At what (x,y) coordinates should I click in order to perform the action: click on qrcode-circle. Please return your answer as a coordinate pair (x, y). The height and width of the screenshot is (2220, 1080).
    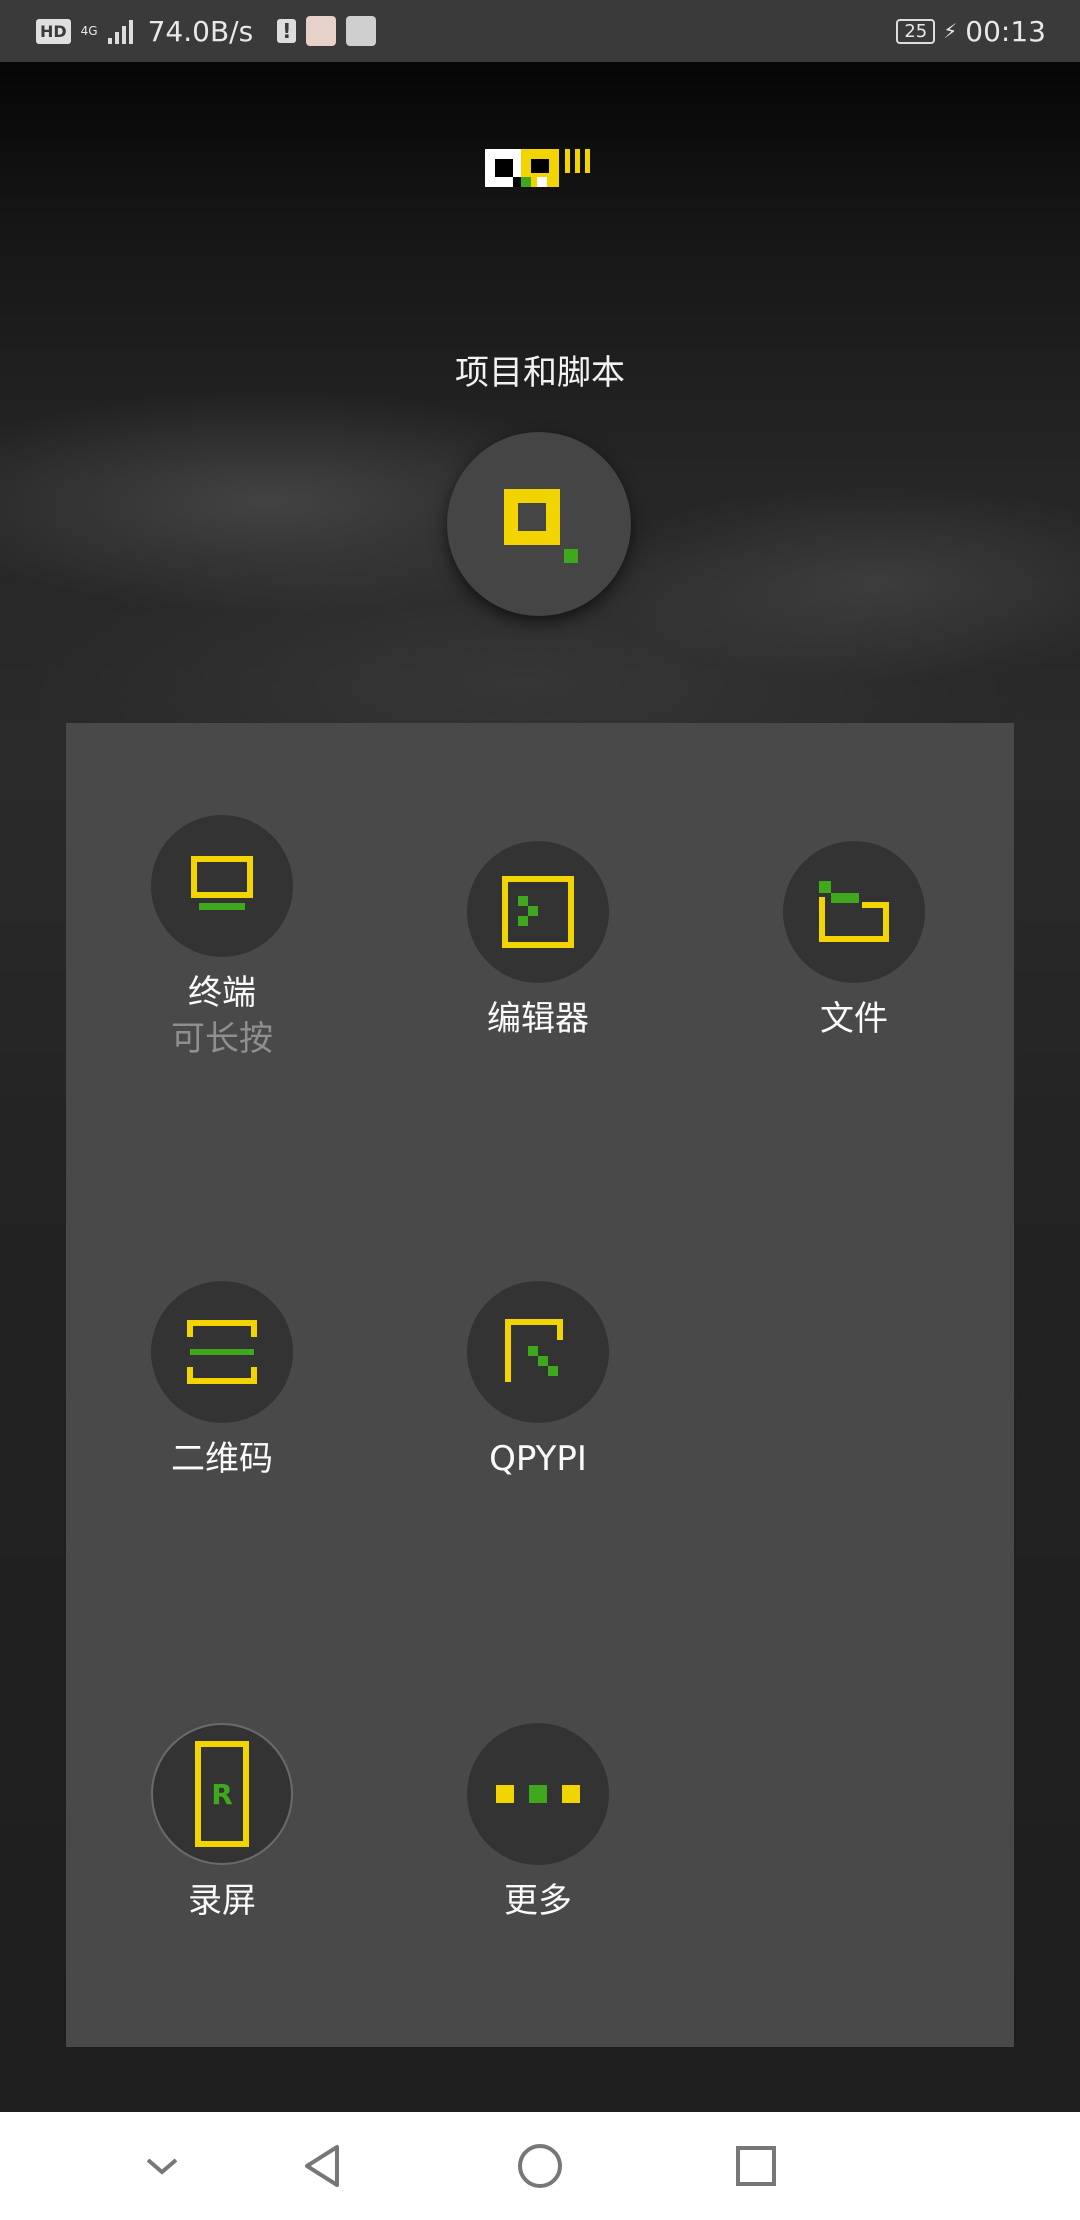
    Looking at the image, I should click on (222, 1352).